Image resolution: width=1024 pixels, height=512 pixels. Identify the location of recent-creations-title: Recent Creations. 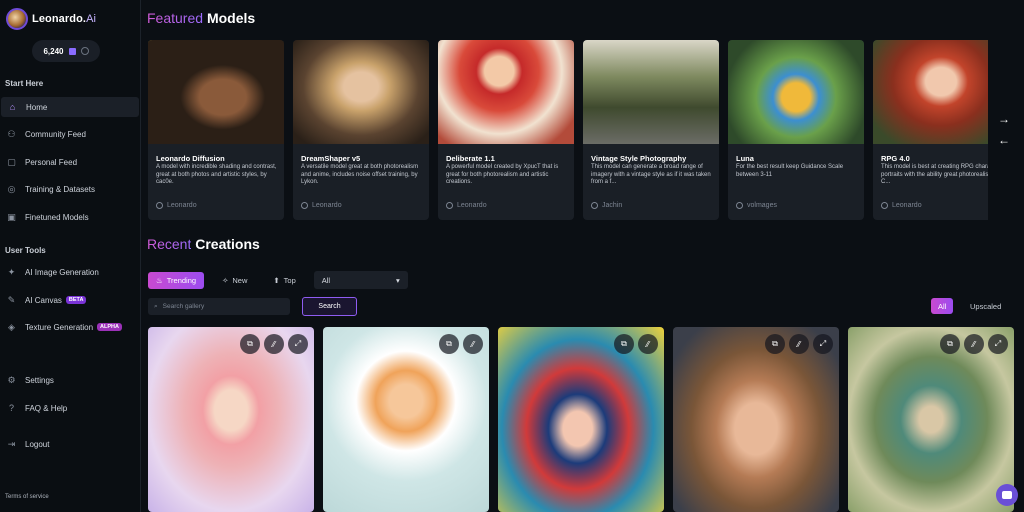
(203, 244).